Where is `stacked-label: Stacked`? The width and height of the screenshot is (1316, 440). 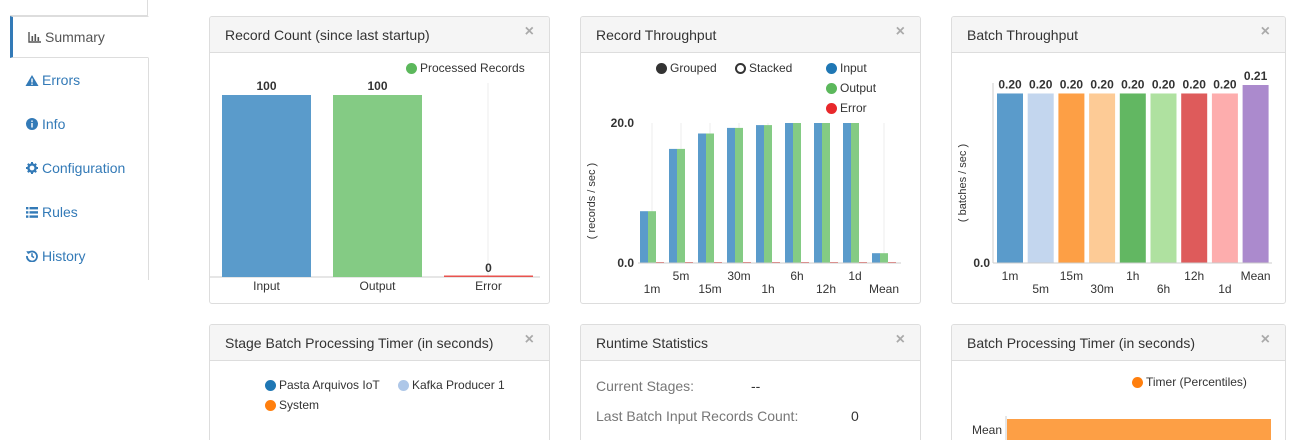
stacked-label: Stacked is located at coordinates (771, 68).